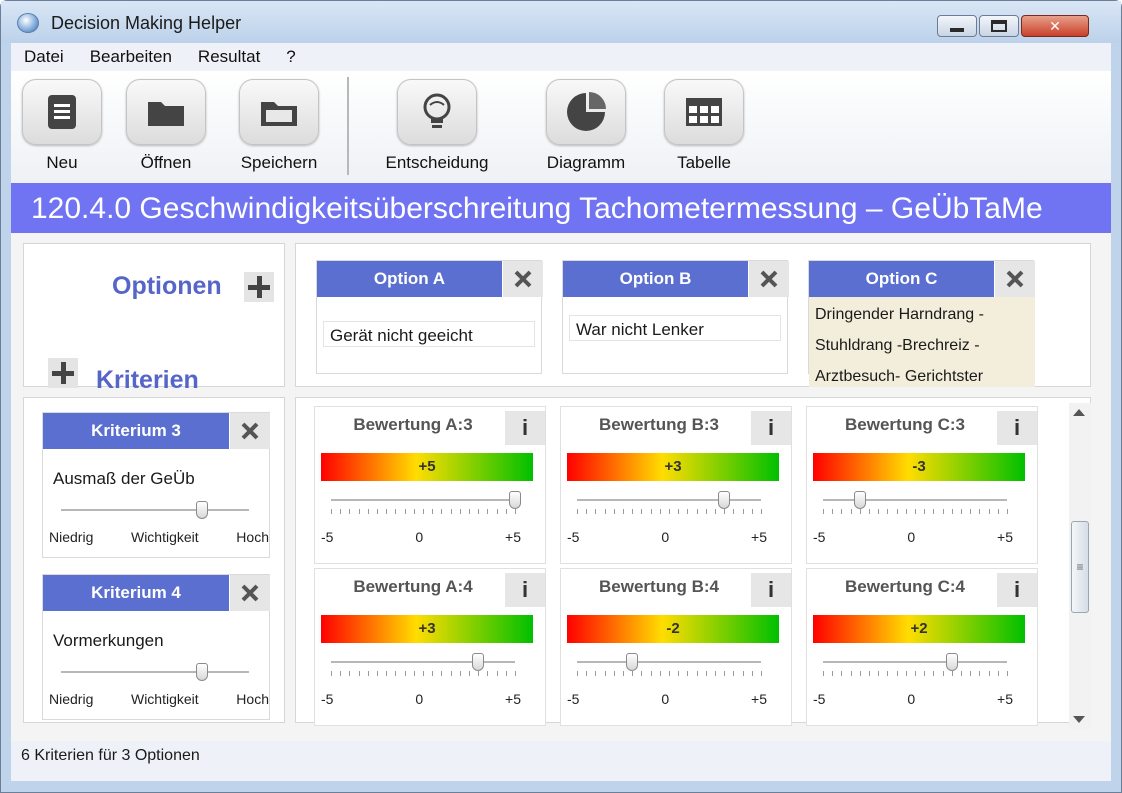 The image size is (1122, 793). Describe the element at coordinates (586, 112) in the screenshot. I see `pie-chart-icon` at that location.